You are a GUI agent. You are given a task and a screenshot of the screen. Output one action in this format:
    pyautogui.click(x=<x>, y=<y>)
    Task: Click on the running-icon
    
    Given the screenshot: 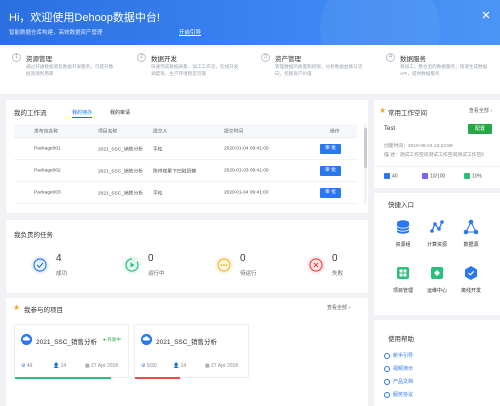 What is the action you would take?
    pyautogui.click(x=132, y=265)
    